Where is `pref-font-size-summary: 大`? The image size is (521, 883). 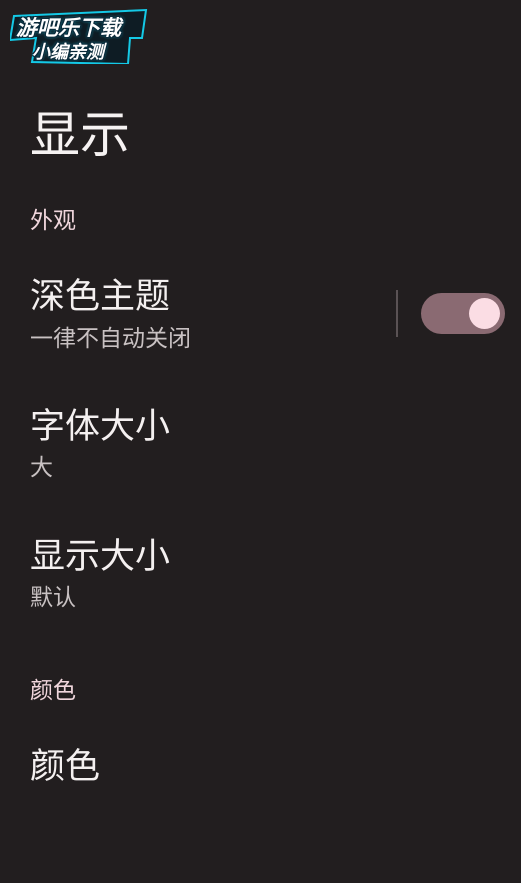 pref-font-size-summary: 大 is located at coordinates (41, 468).